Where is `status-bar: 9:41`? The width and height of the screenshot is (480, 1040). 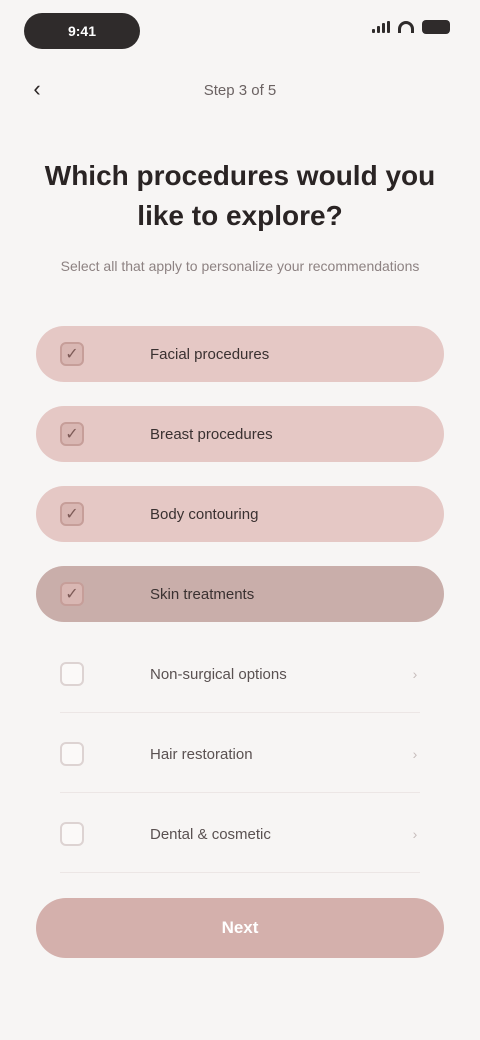
status-bar: 9:41 is located at coordinates (240, 32).